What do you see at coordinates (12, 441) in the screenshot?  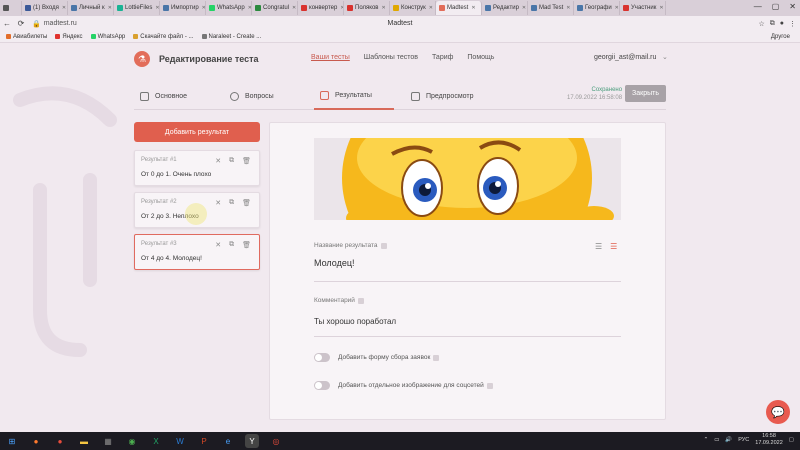 I see `windows-start-icon: ⊞` at bounding box center [12, 441].